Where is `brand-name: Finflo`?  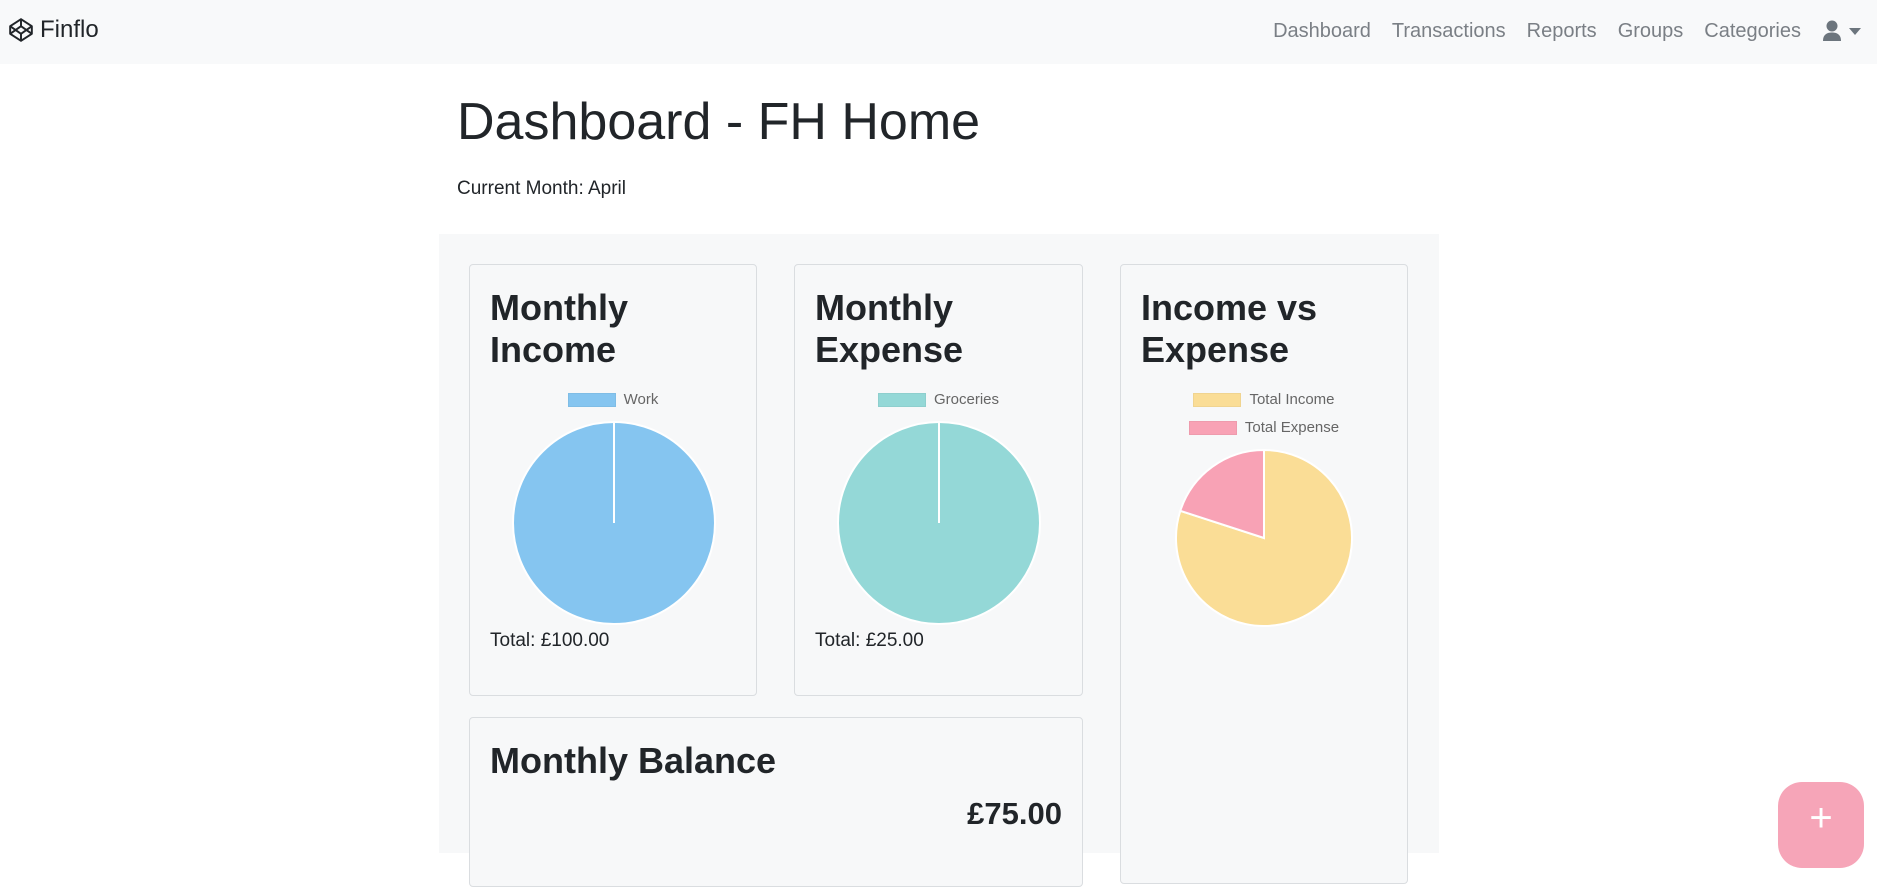
brand-name: Finflo is located at coordinates (69, 29).